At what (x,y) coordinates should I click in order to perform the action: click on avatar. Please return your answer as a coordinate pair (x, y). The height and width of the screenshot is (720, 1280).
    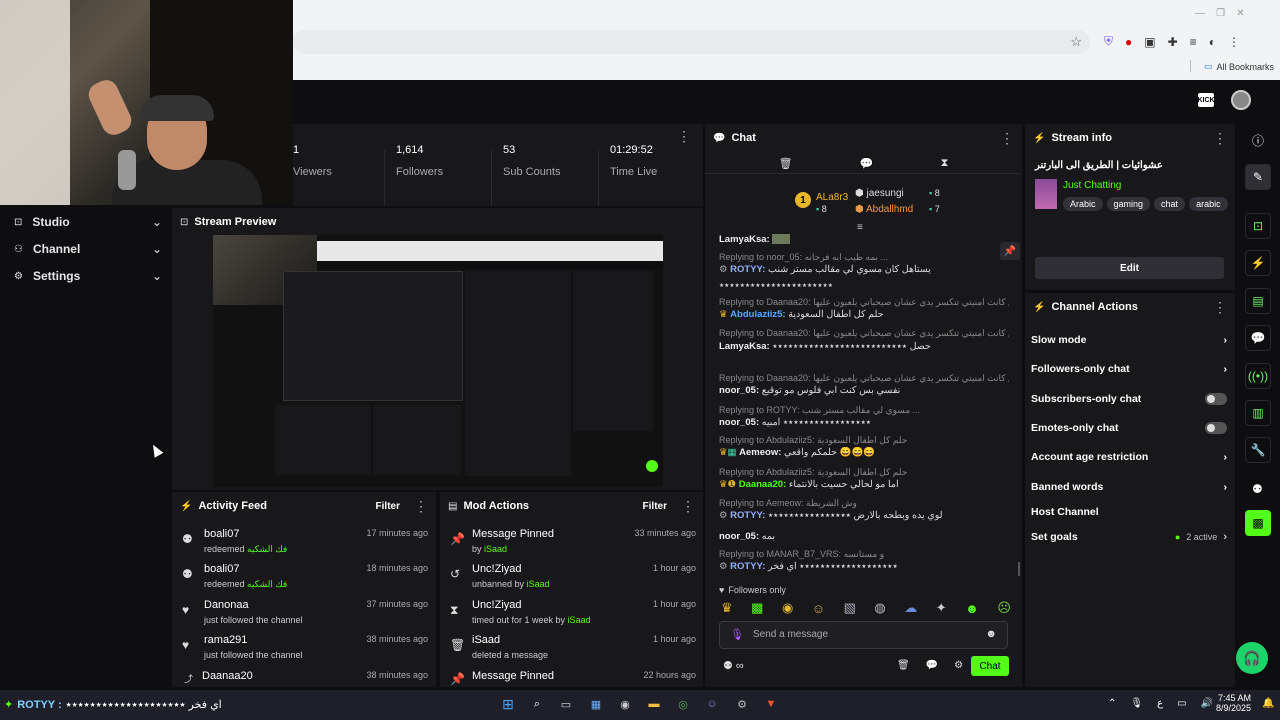
    Looking at the image, I should click on (1241, 100).